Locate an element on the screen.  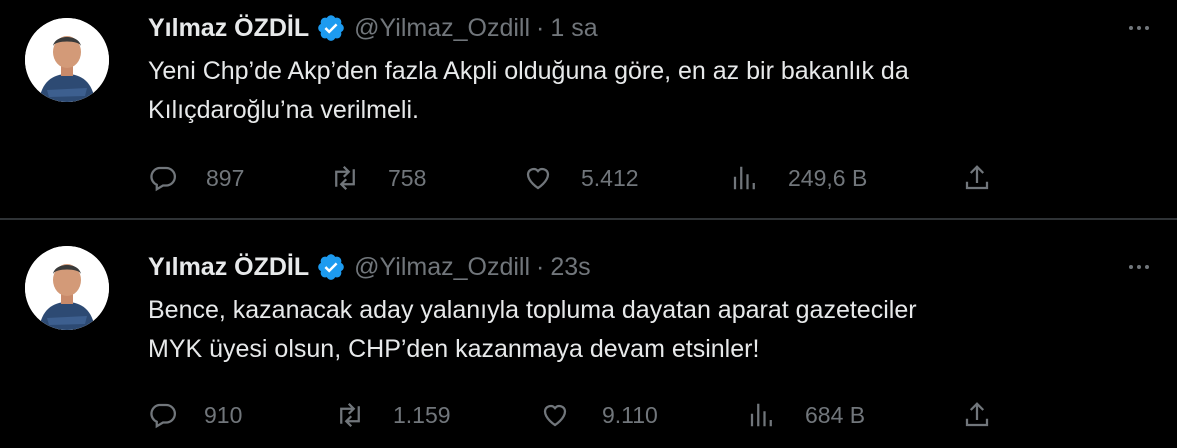
tweet-header: Yılmaz ÖZDİL @Yilmaz_Ozdill · 23s is located at coordinates (369, 267).